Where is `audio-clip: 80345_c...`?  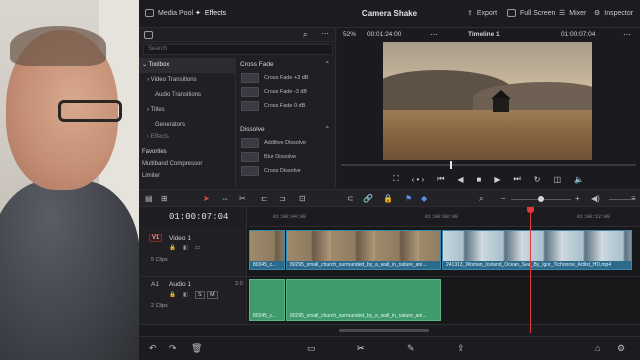 audio-clip: 80345_c... is located at coordinates (267, 300).